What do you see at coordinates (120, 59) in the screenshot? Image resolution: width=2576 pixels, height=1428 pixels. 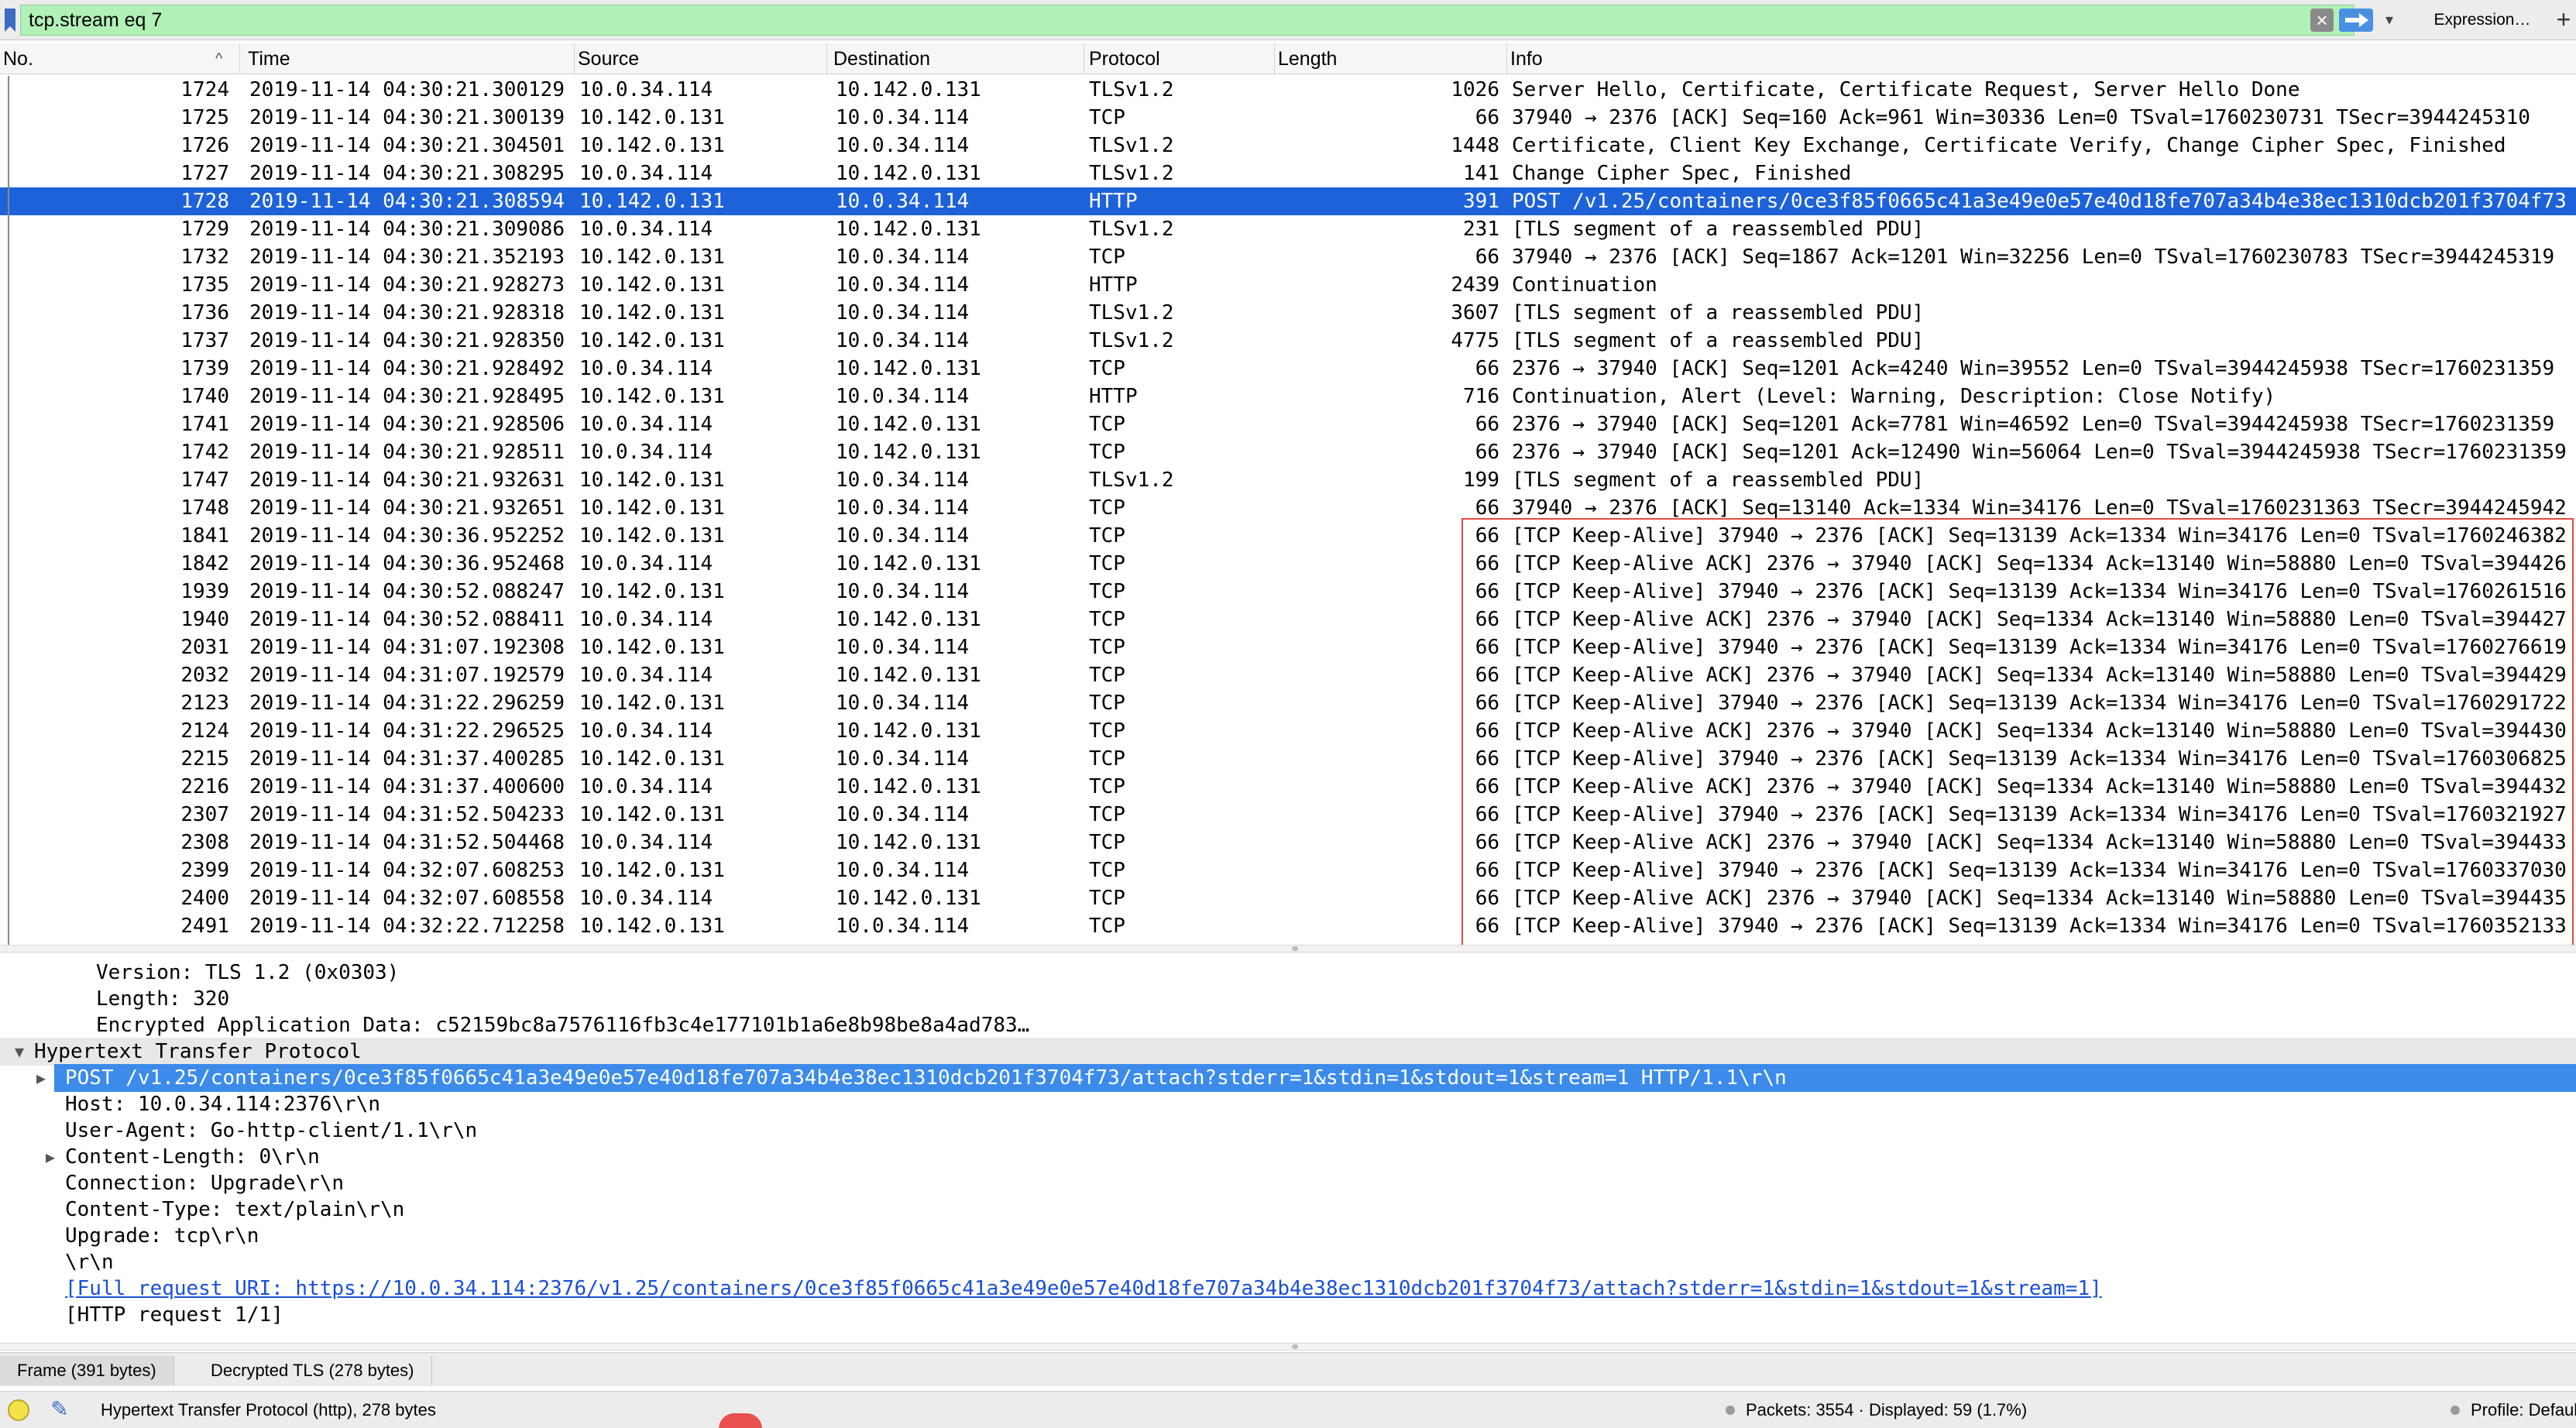 I see `column-header-no: No.` at bounding box center [120, 59].